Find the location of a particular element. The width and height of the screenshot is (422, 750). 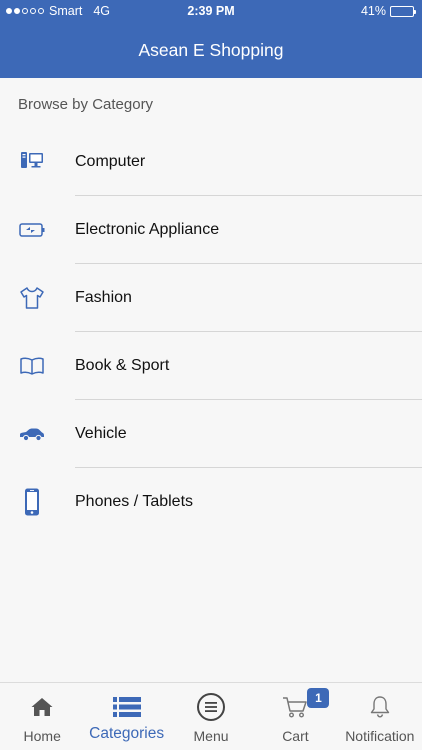

tab-label: Notification is located at coordinates (380, 736).